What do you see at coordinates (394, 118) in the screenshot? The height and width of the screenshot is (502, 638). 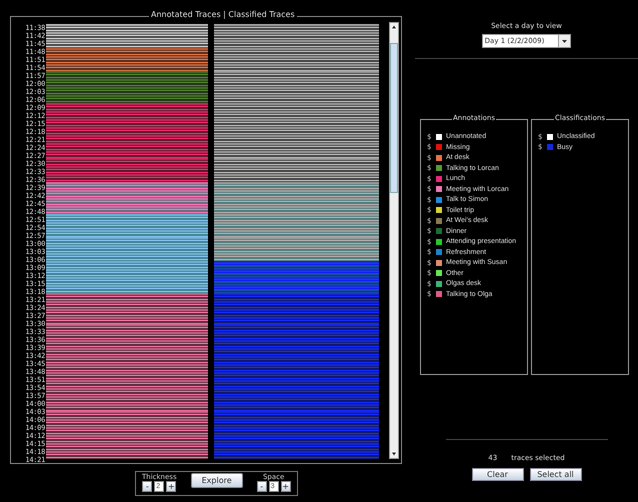 I see `scroll-thumb` at bounding box center [394, 118].